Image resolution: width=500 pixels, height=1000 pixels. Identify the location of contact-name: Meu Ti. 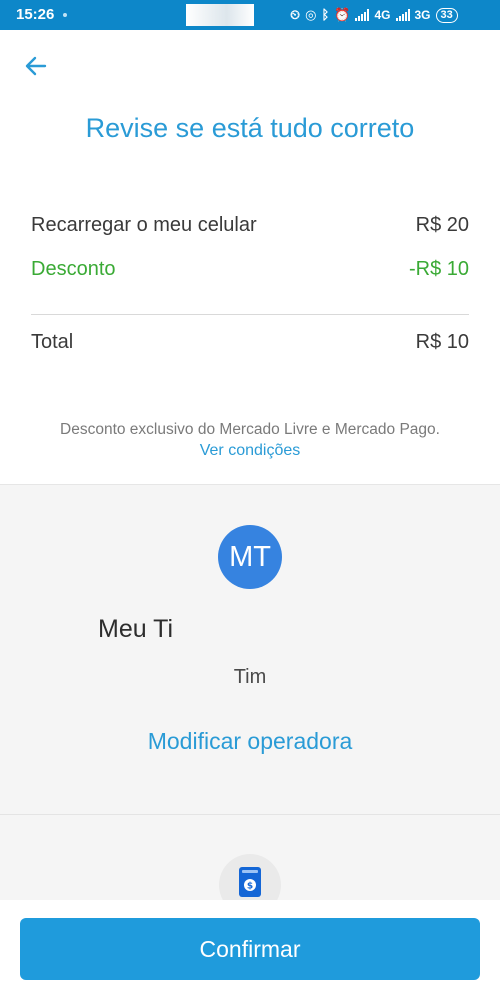
(136, 629).